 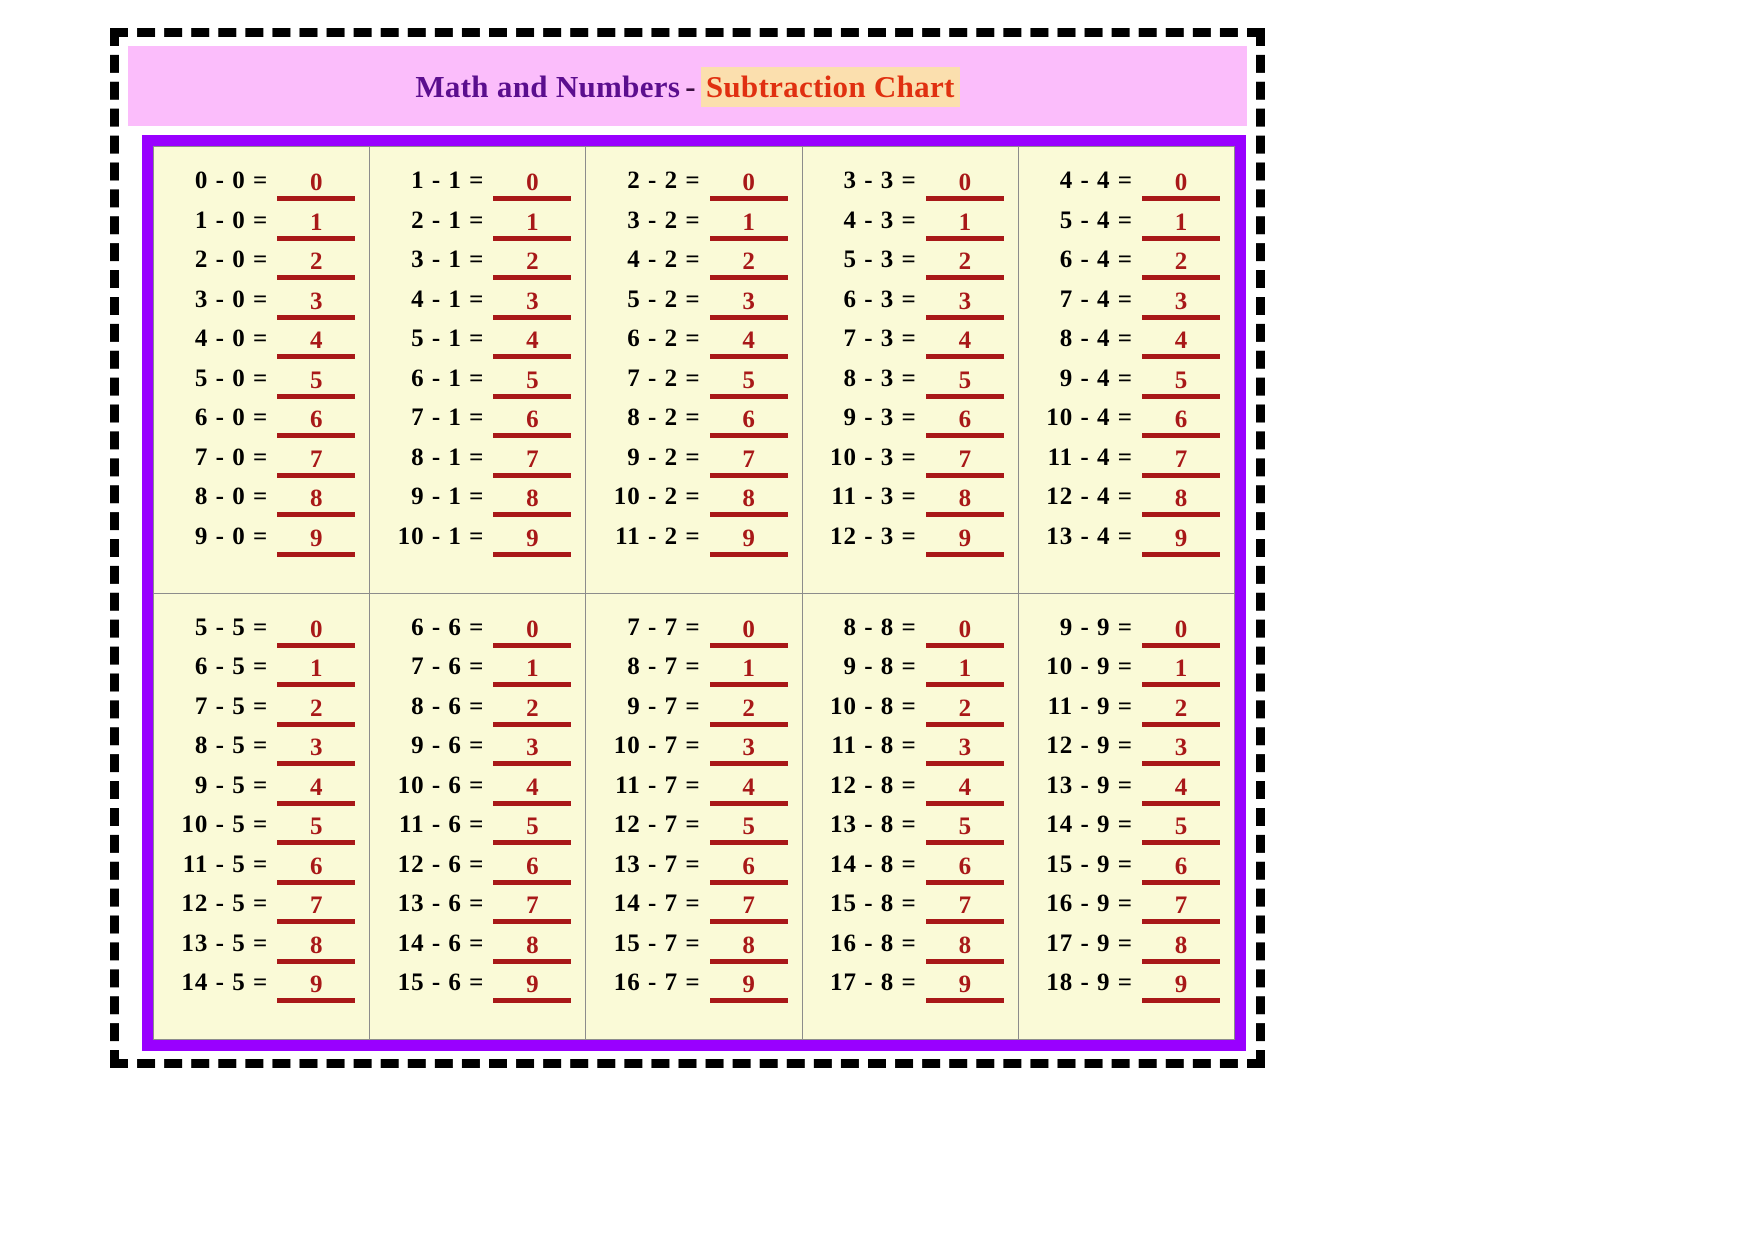 What do you see at coordinates (664, 338) in the screenshot?
I see `equation-expression: 6 - 2 =` at bounding box center [664, 338].